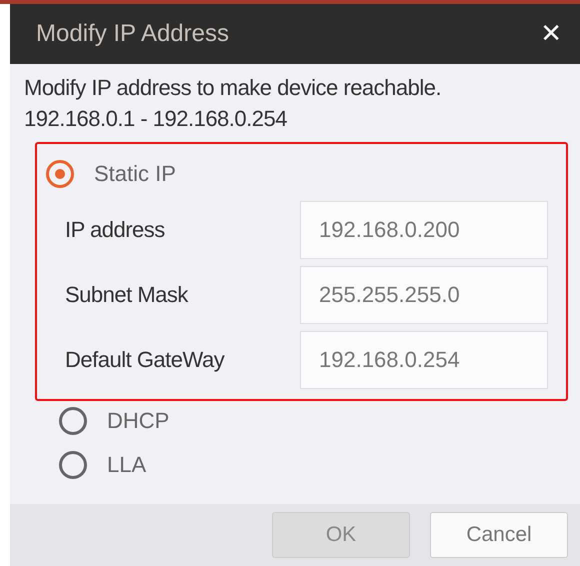 This screenshot has height=566, width=580. What do you see at coordinates (126, 465) in the screenshot?
I see `radio-label: LLA` at bounding box center [126, 465].